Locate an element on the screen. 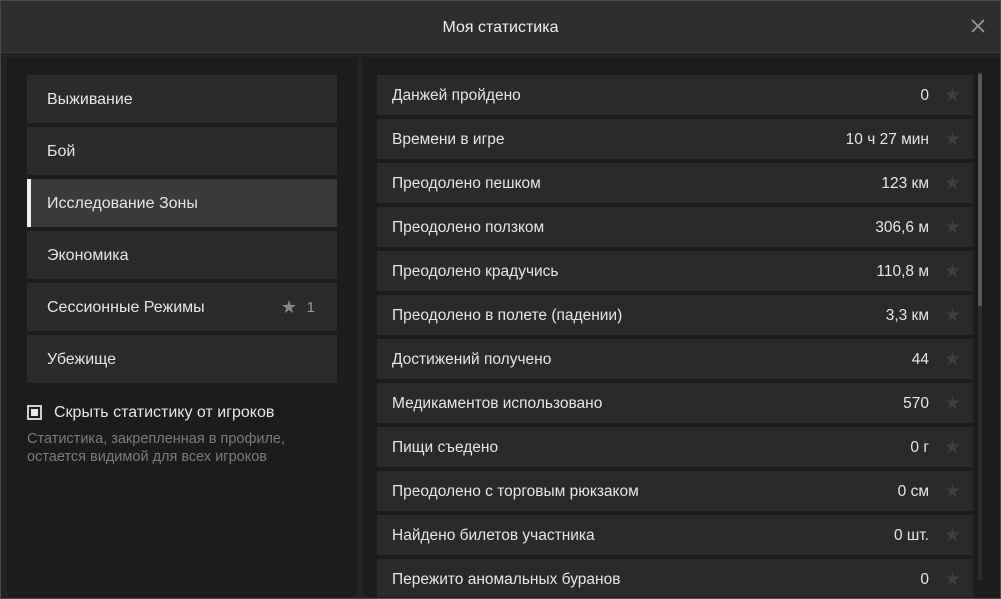  category-item: Бой is located at coordinates (182, 151).